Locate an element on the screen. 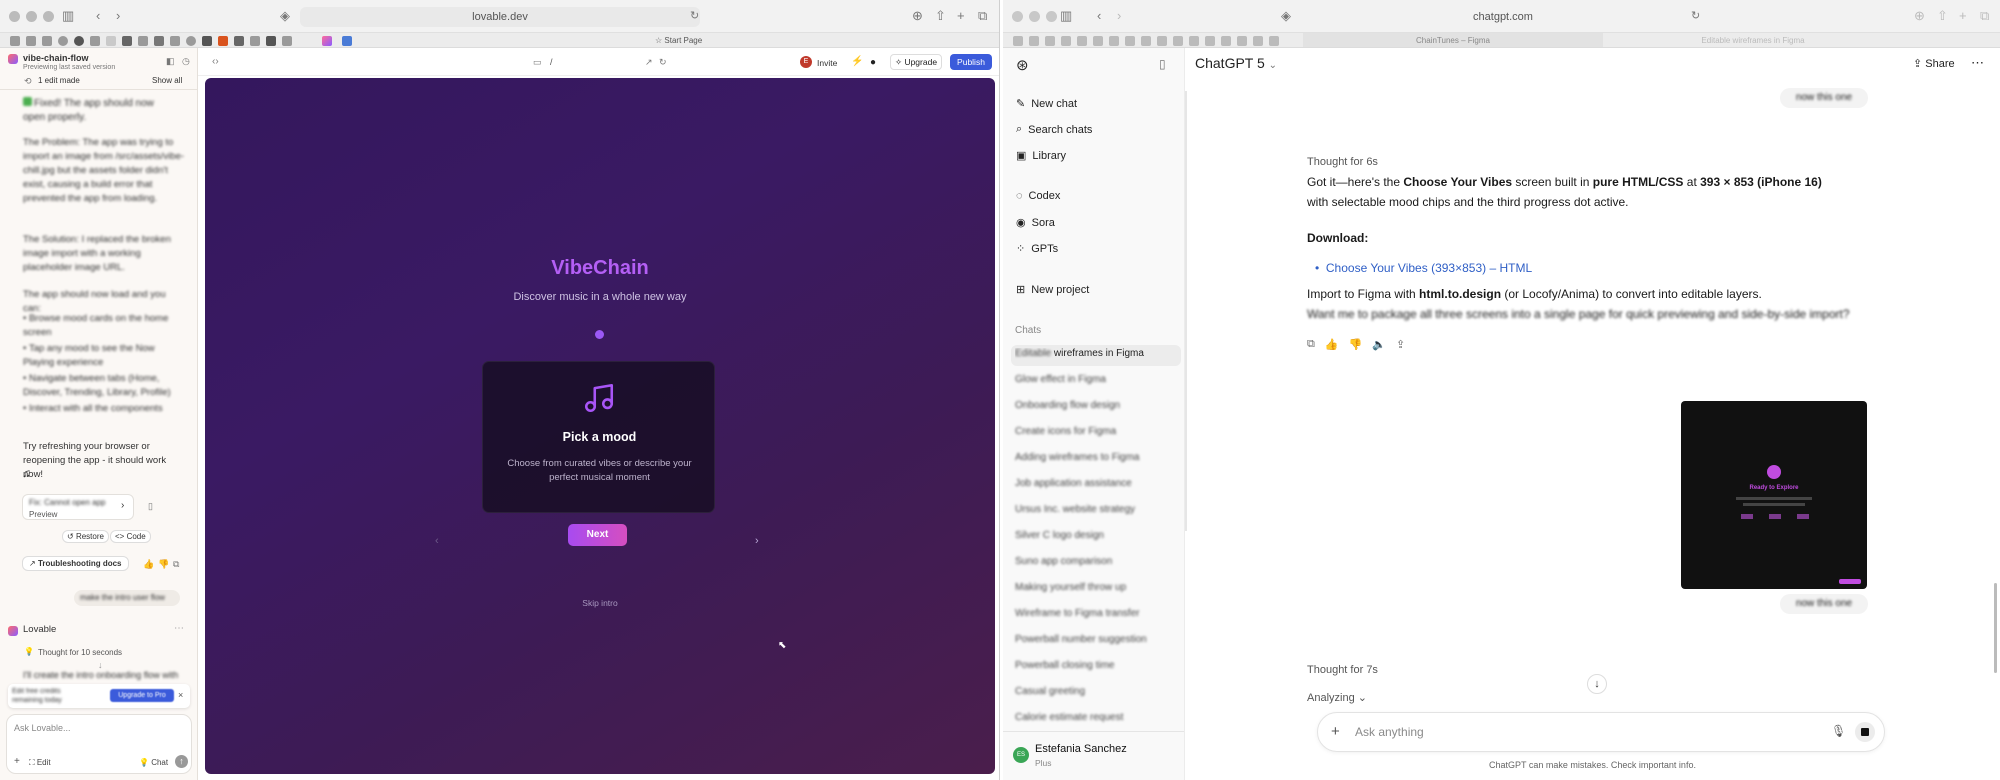 The image size is (2000, 780). microphone-icon: 🎙 is located at coordinates (1838, 731).